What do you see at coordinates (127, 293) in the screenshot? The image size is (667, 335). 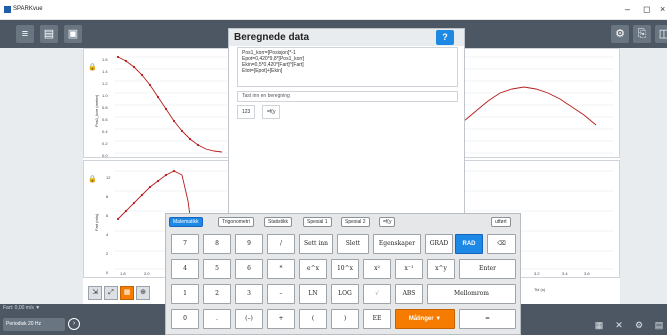 I see `select-icon: ▦` at bounding box center [127, 293].